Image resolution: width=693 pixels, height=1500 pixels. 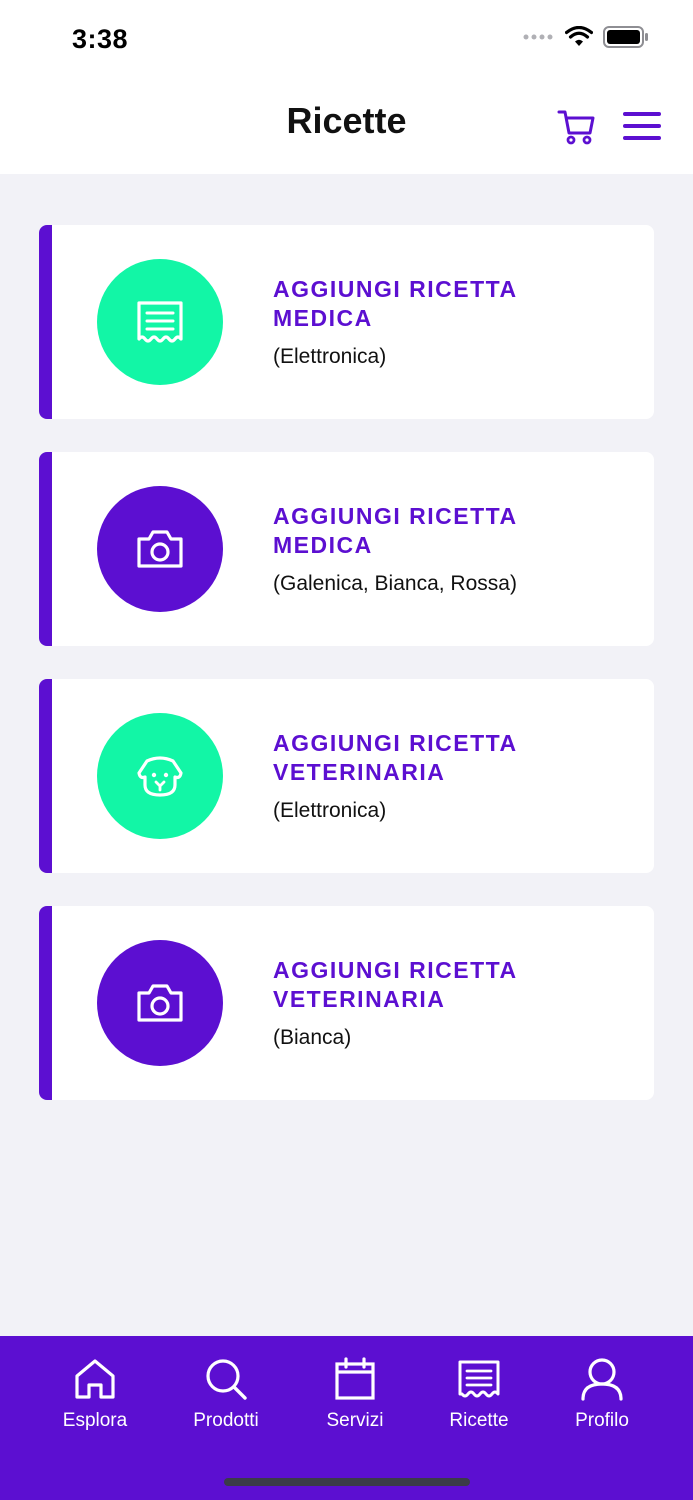 I want to click on battery-icon, so click(x=625, y=37).